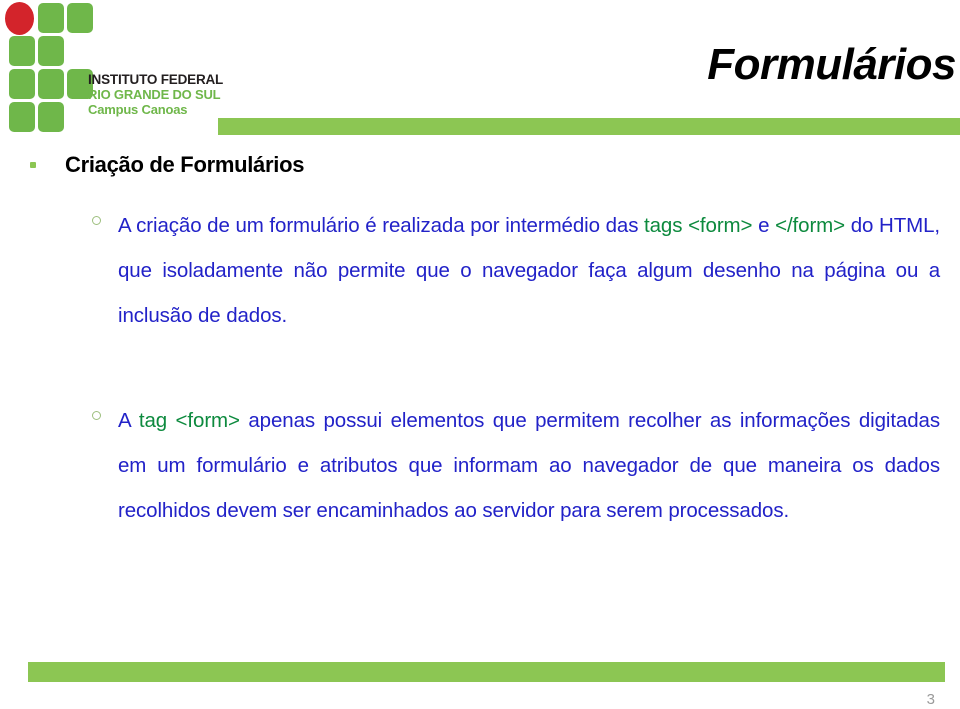 The image size is (960, 709). Describe the element at coordinates (156, 79) in the screenshot. I see `logo-institute-name: INSTITUTO FEDERAL` at that location.